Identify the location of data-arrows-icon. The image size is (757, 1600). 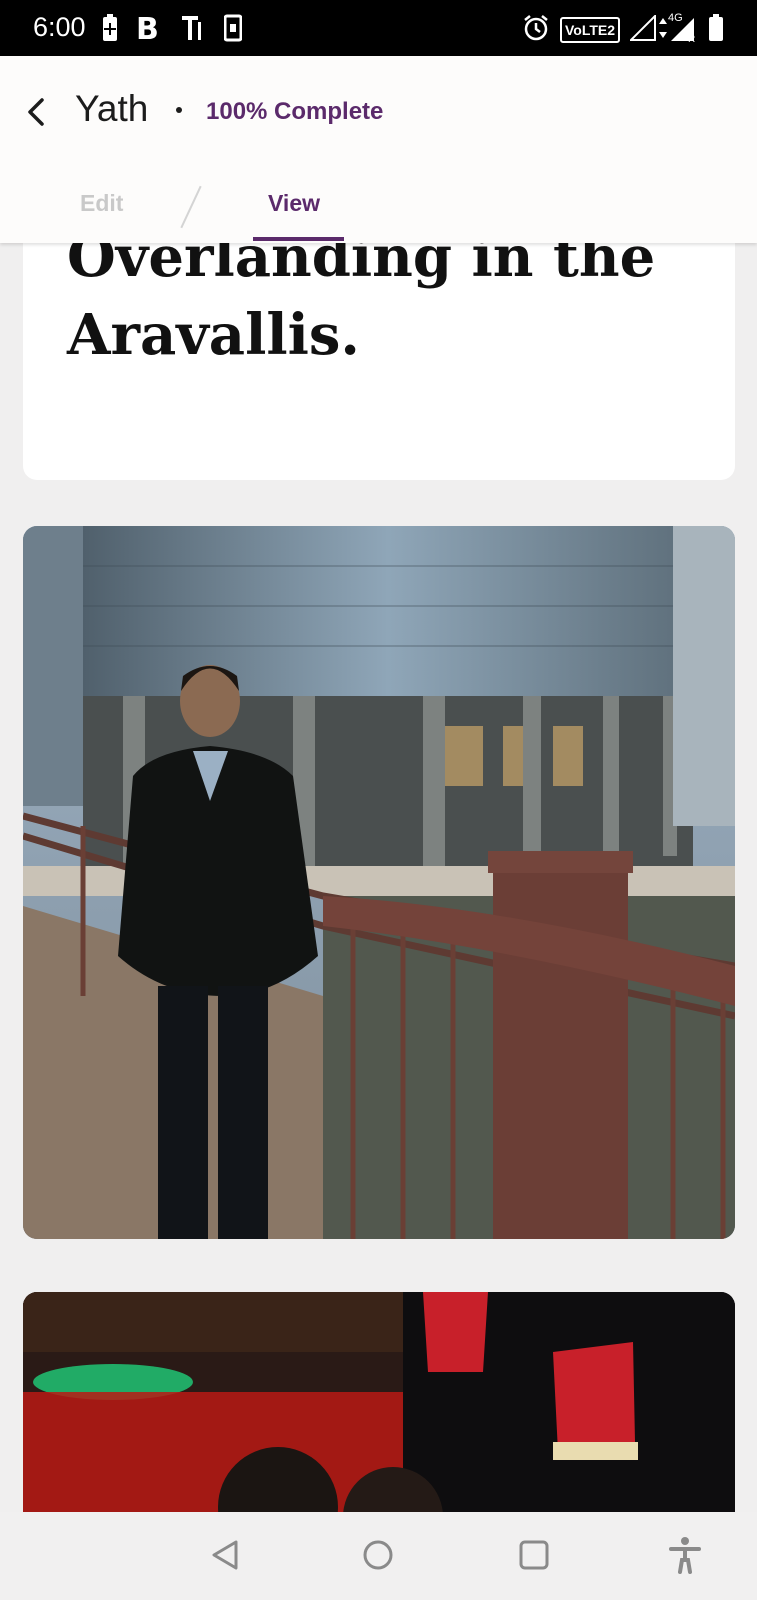
(663, 28).